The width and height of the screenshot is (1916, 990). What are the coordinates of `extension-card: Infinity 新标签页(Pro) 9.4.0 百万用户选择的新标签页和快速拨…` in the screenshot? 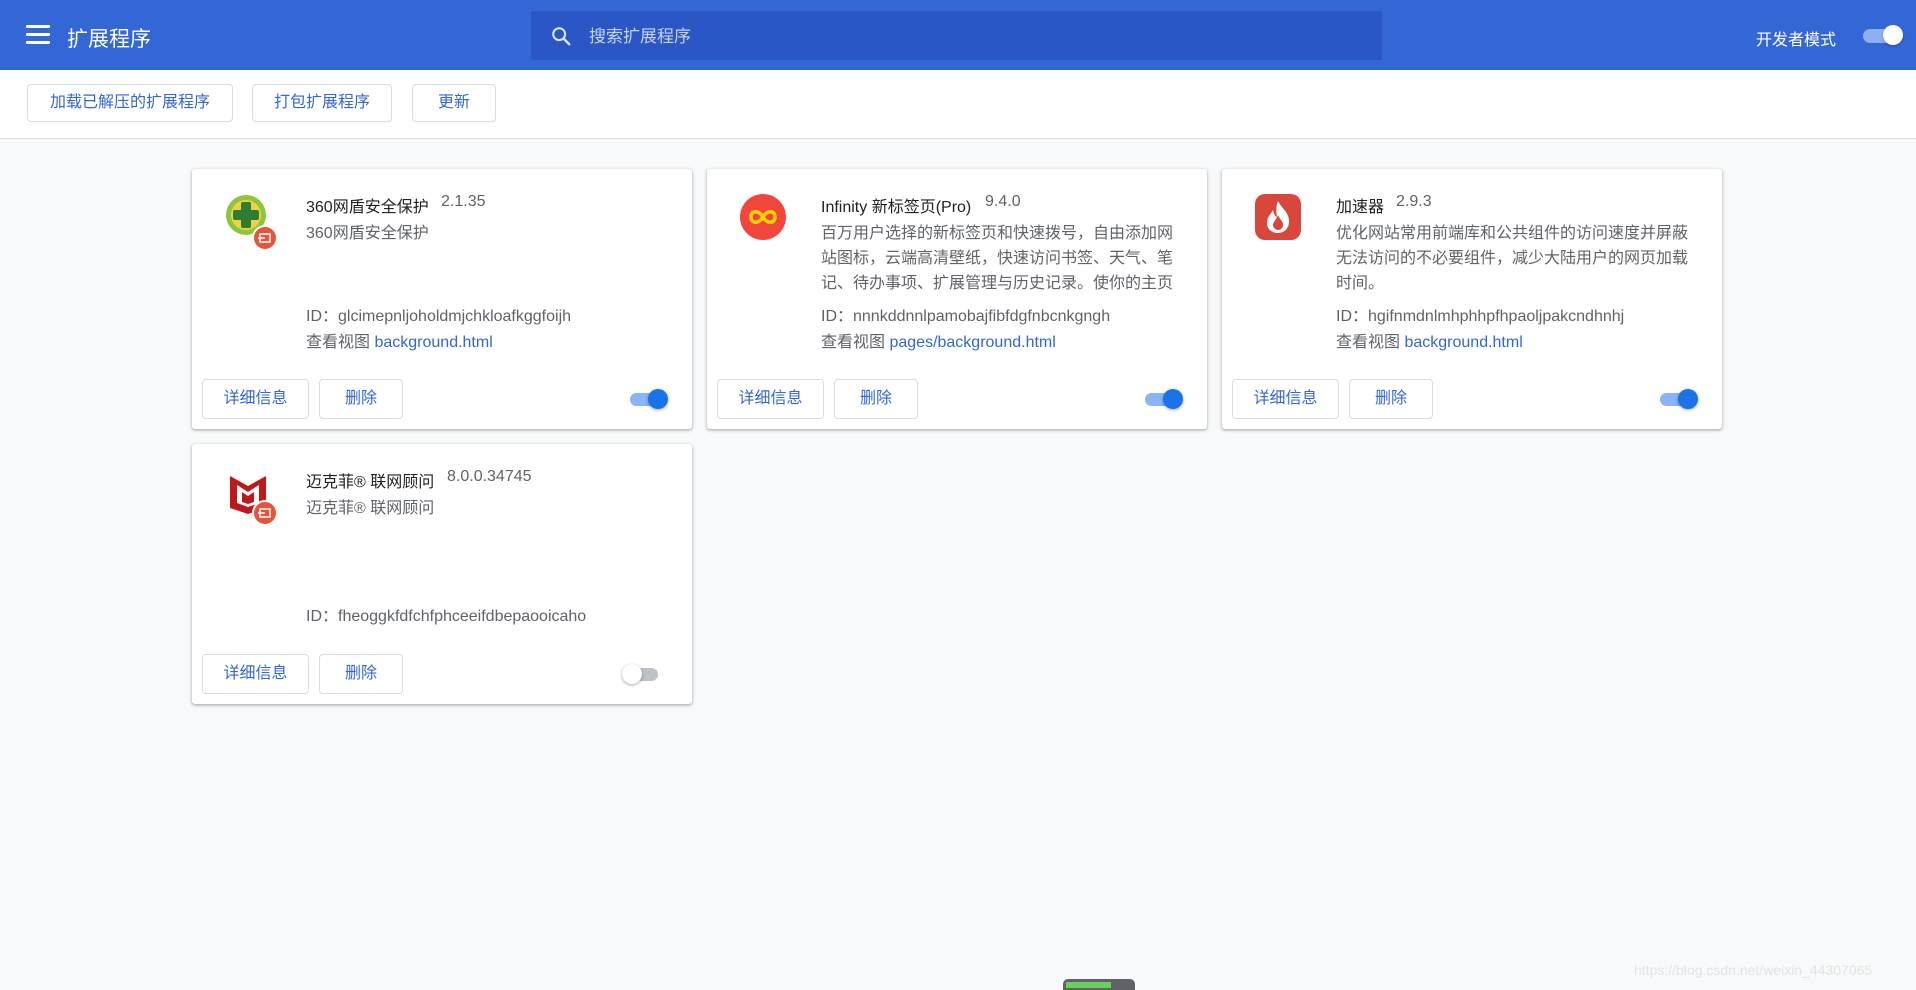 It's located at (957, 299).